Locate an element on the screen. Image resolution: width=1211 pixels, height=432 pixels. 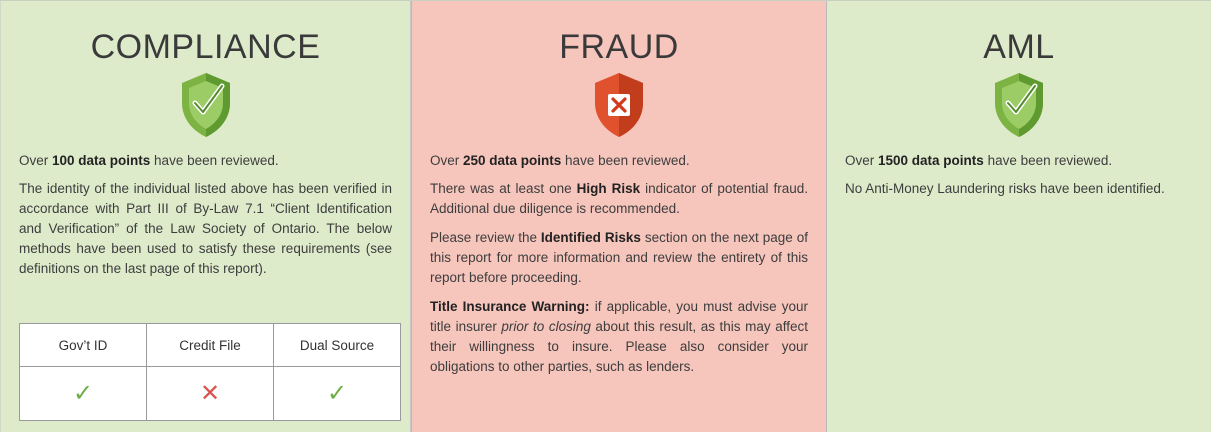
cross-icon: ✕ is located at coordinates (210, 393).